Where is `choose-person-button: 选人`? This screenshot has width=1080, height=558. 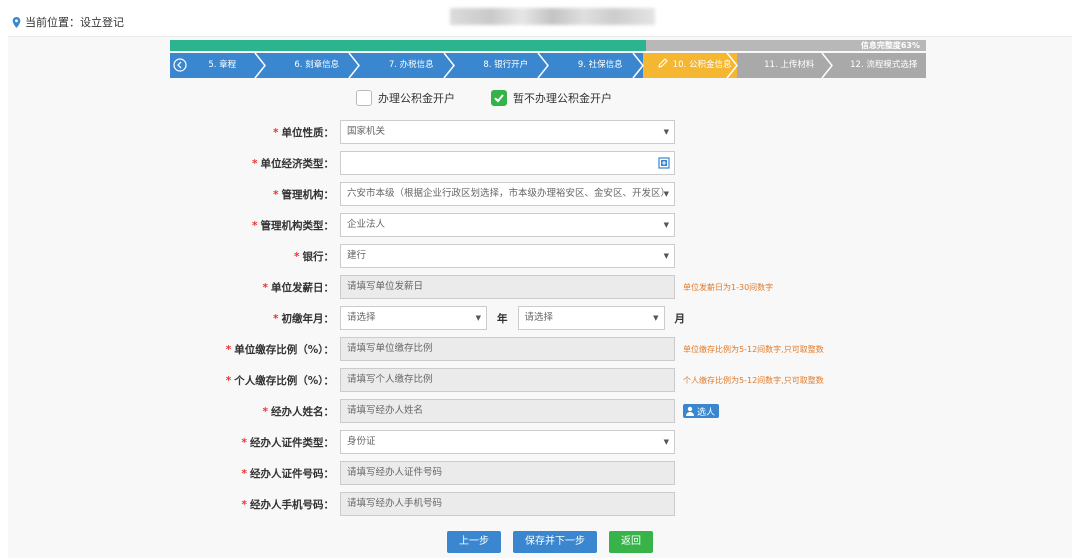 choose-person-button: 选人 is located at coordinates (701, 411).